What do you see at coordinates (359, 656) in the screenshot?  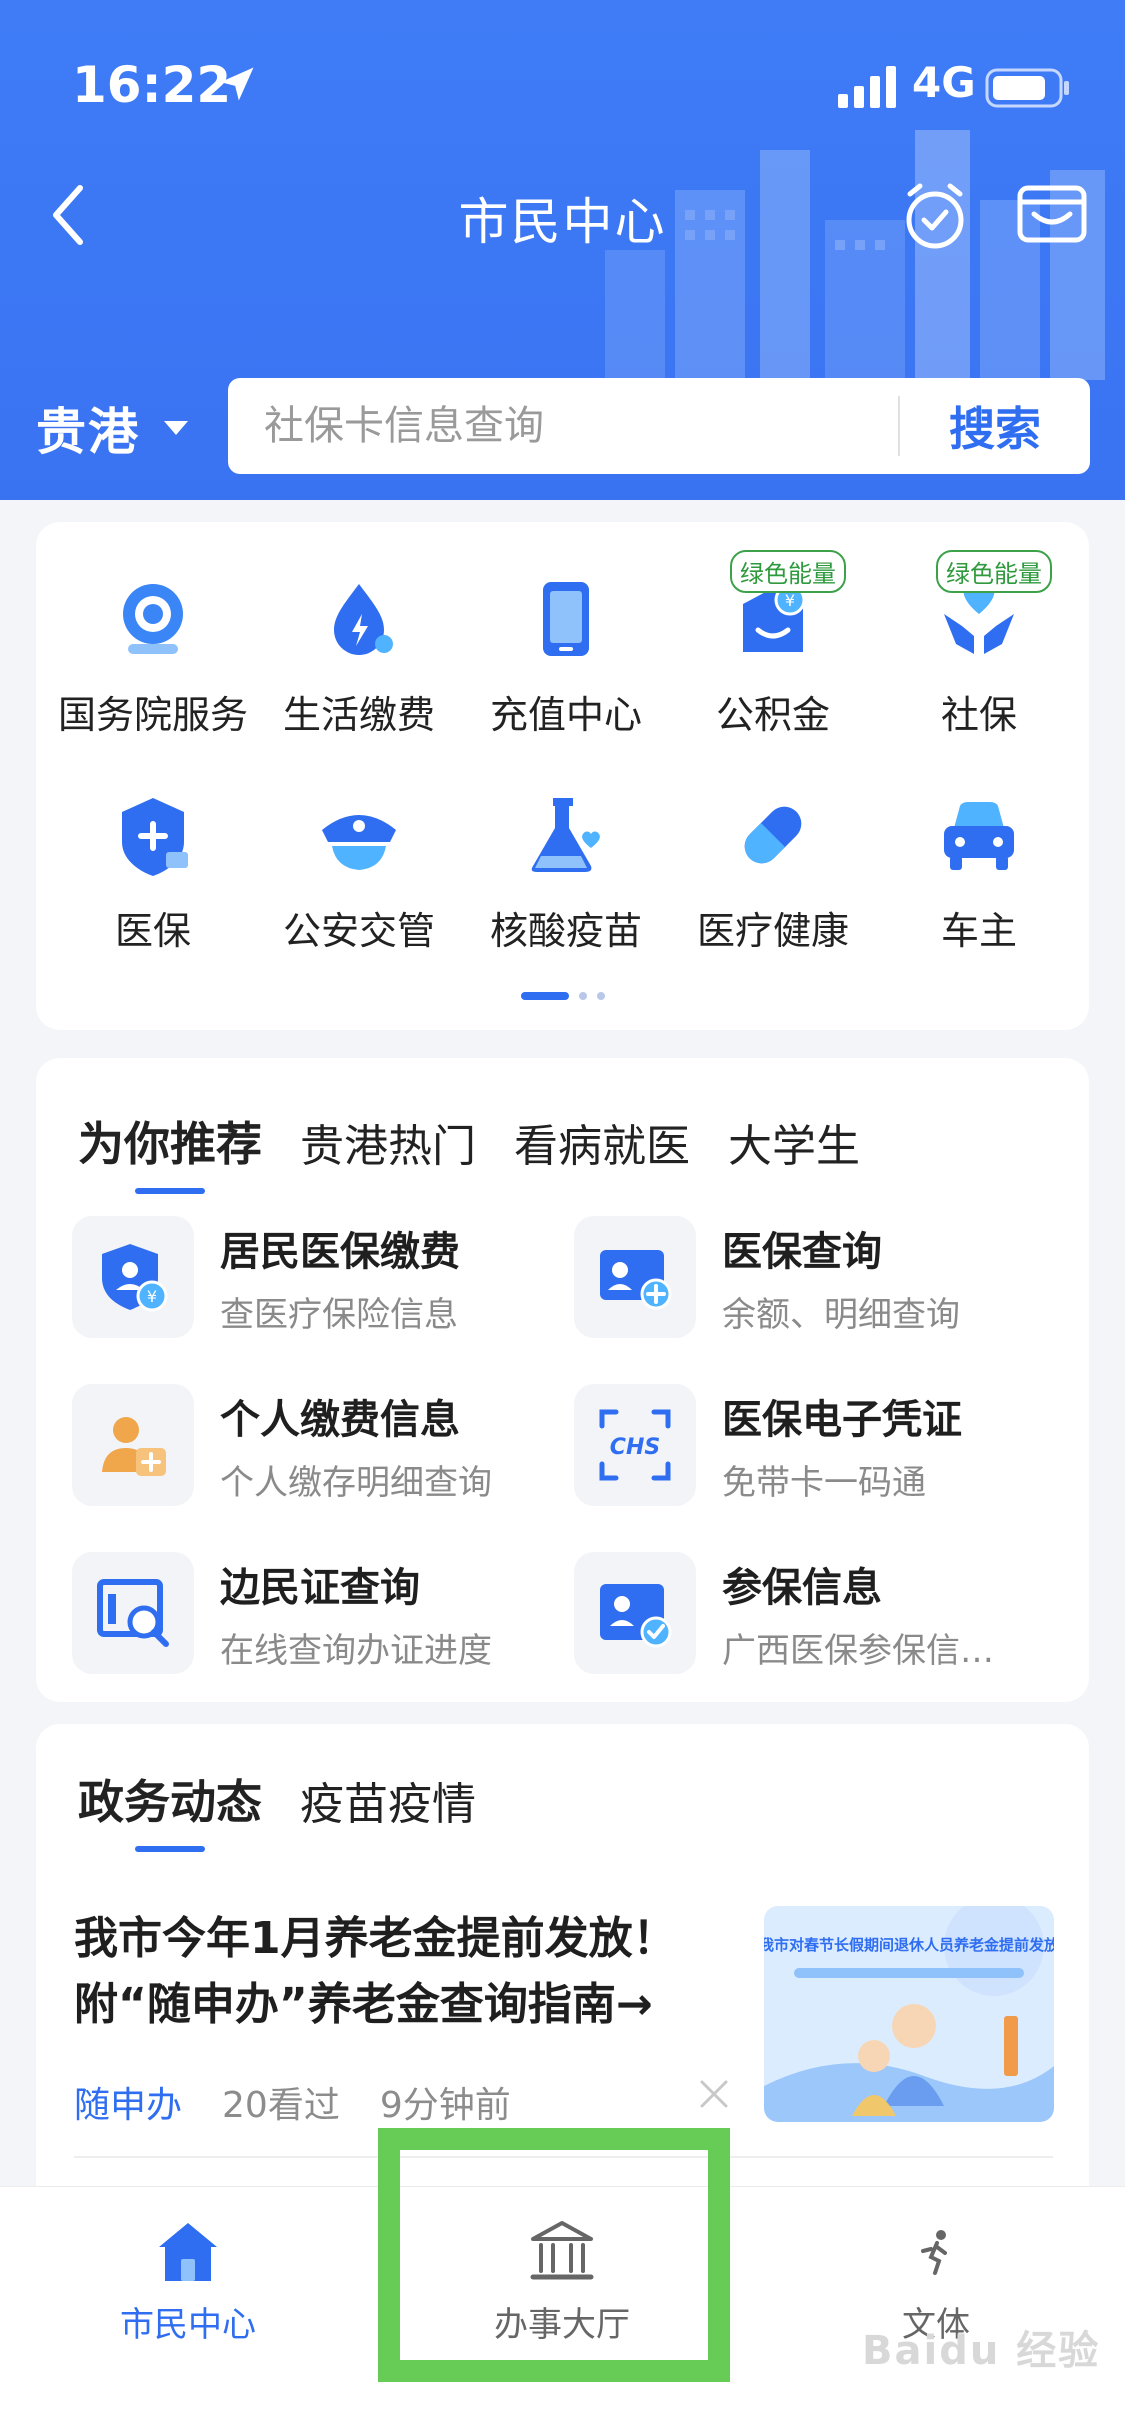 I see `service-utility-payment: 生活缴费` at bounding box center [359, 656].